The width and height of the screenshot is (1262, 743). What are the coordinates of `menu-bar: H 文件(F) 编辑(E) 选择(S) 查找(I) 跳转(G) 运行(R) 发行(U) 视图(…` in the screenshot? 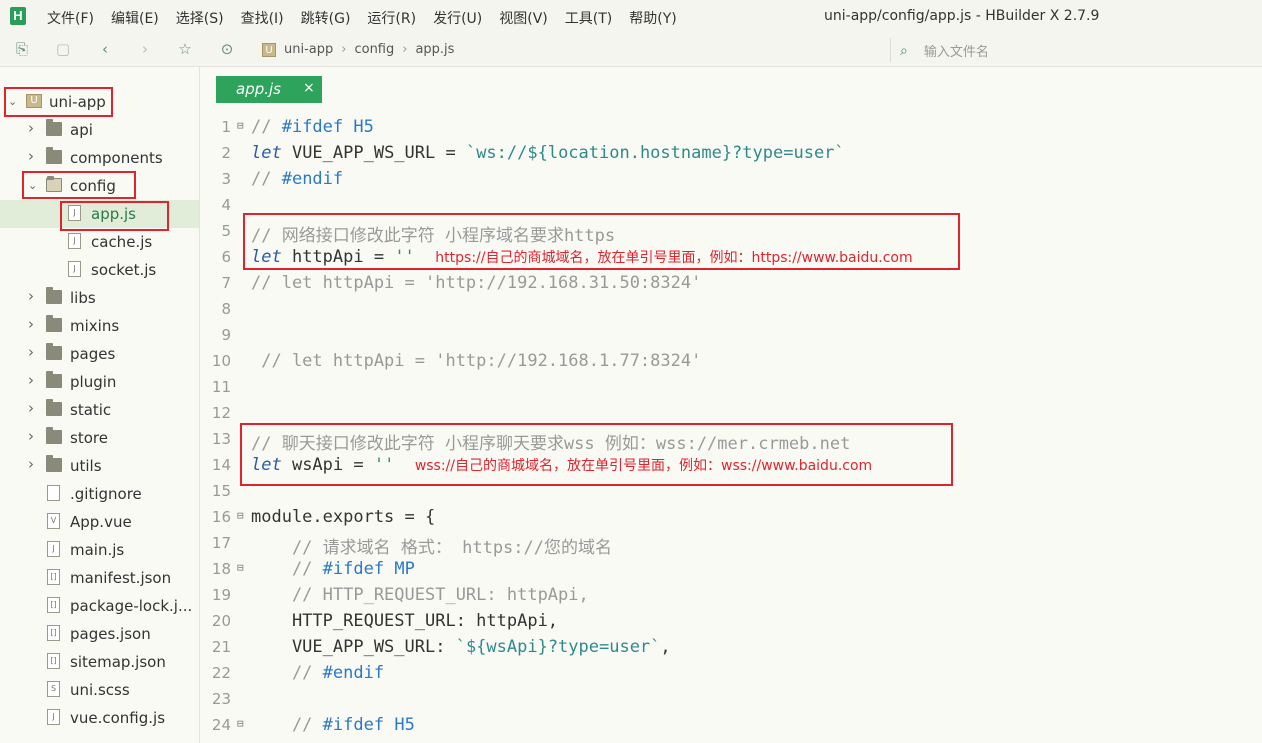 It's located at (631, 17).